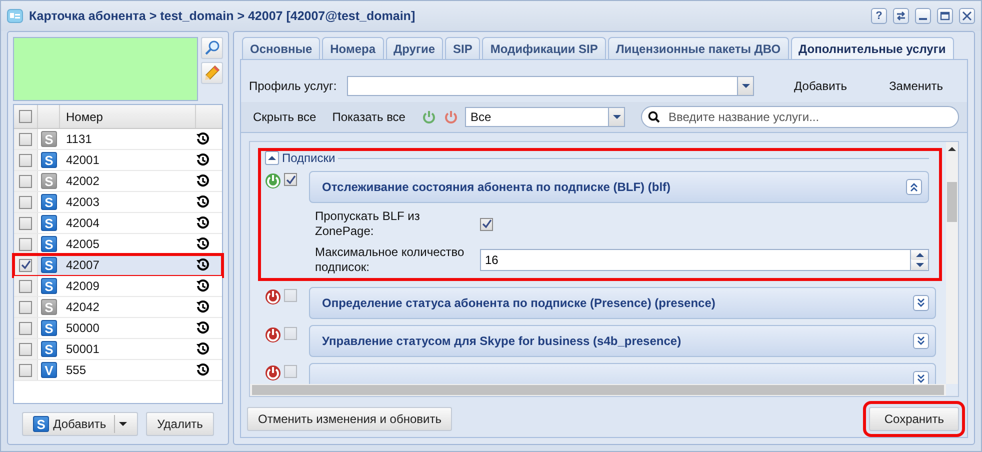 The image size is (982, 452). Describe the element at coordinates (486, 224) in the screenshot. I see `option-checkbox` at that location.